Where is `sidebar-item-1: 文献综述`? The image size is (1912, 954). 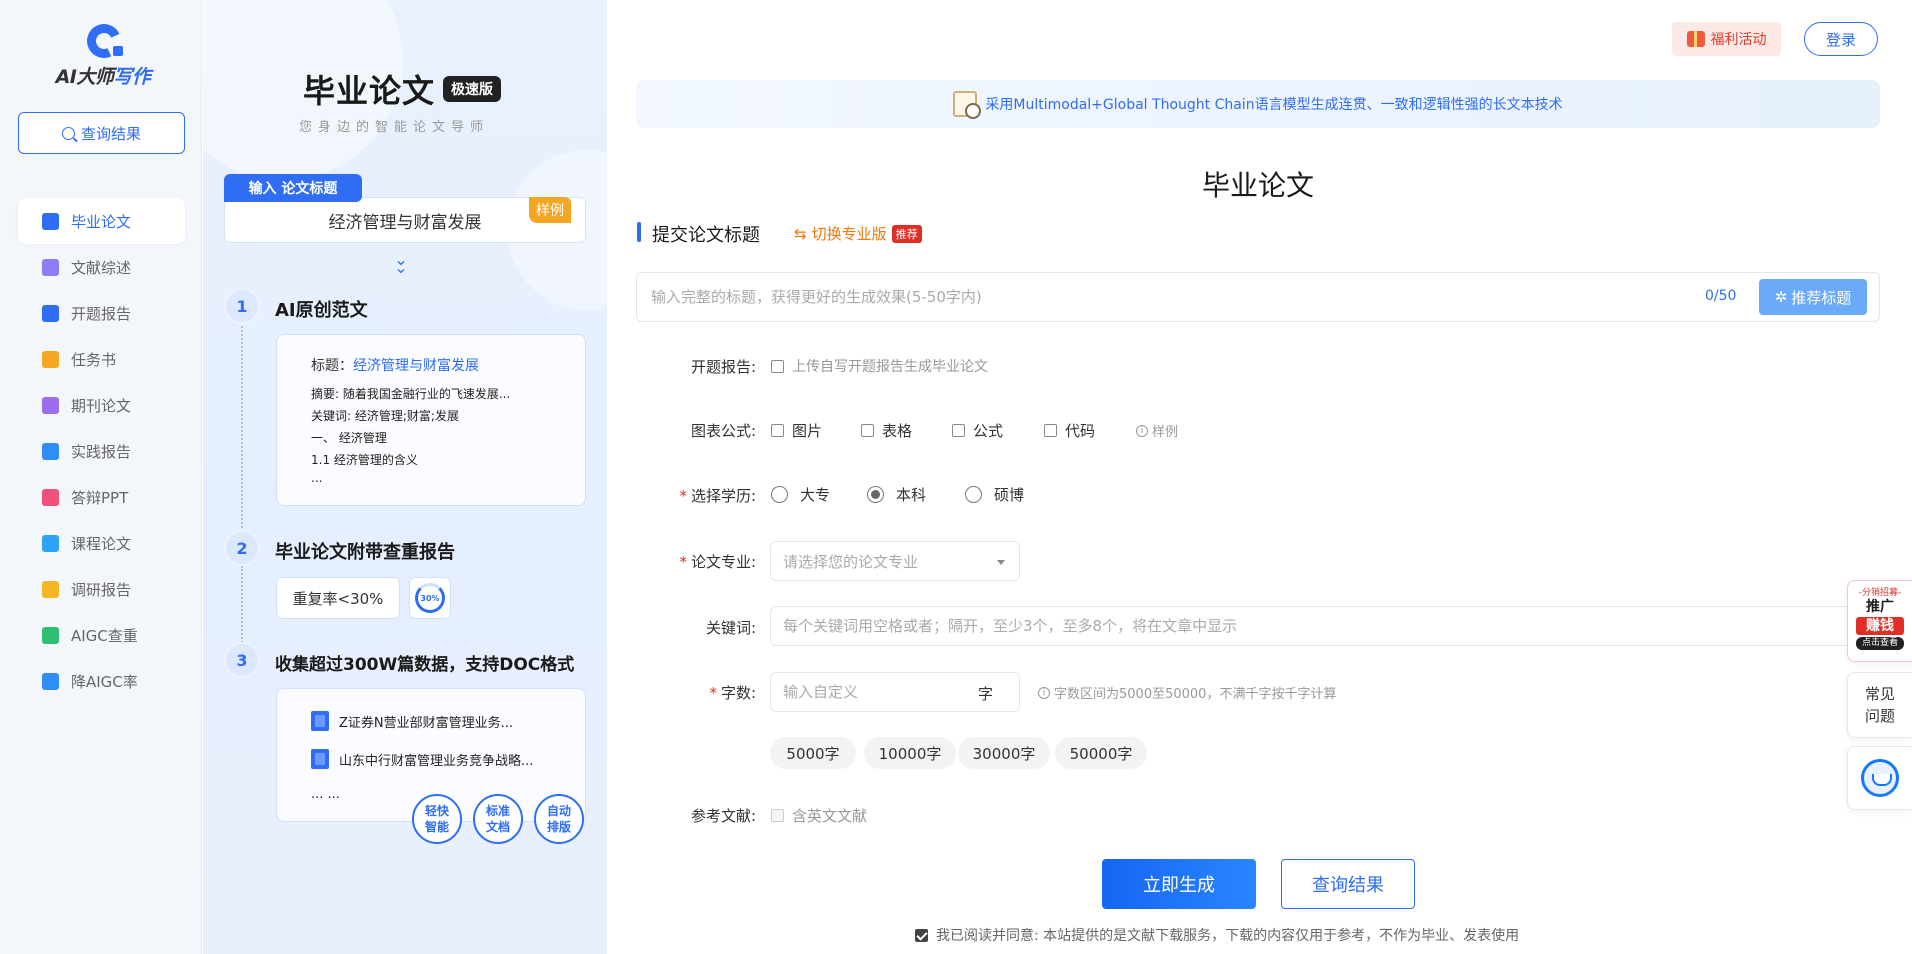 sidebar-item-1: 文献综述 is located at coordinates (101, 267).